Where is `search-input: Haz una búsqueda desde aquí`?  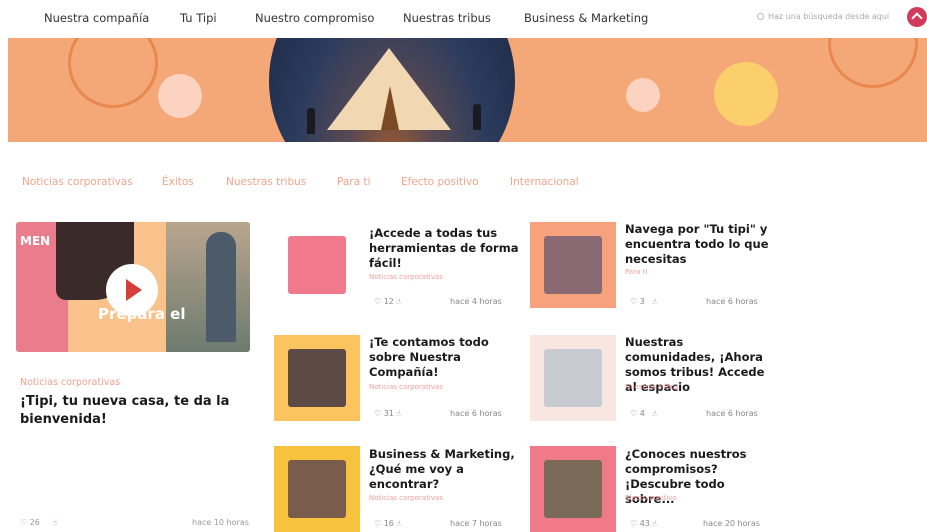 search-input: Haz una búsqueda desde aquí is located at coordinates (823, 16).